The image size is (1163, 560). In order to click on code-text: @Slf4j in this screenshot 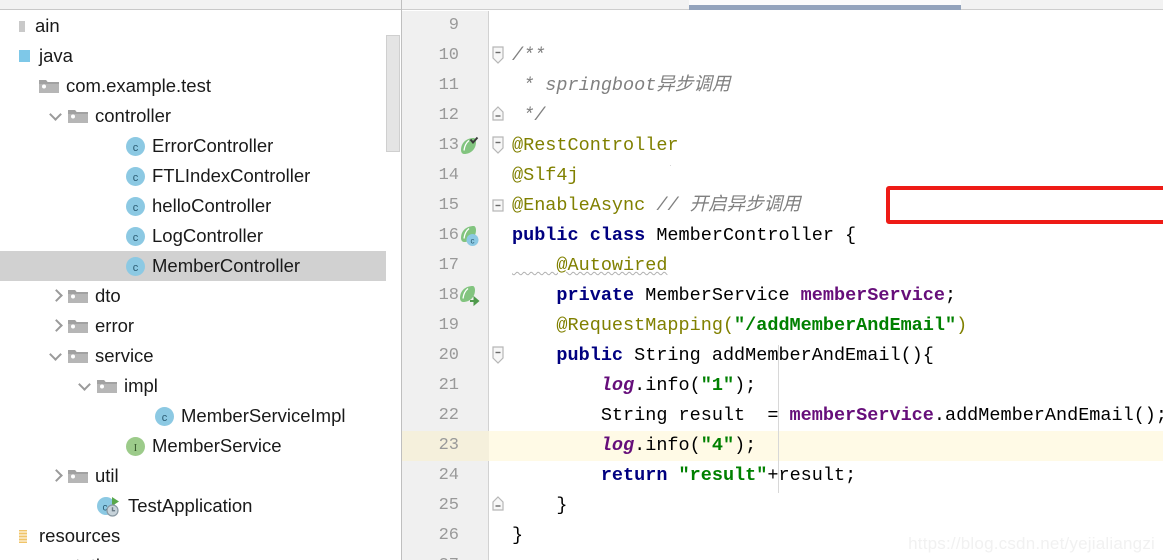, I will do `click(545, 176)`.